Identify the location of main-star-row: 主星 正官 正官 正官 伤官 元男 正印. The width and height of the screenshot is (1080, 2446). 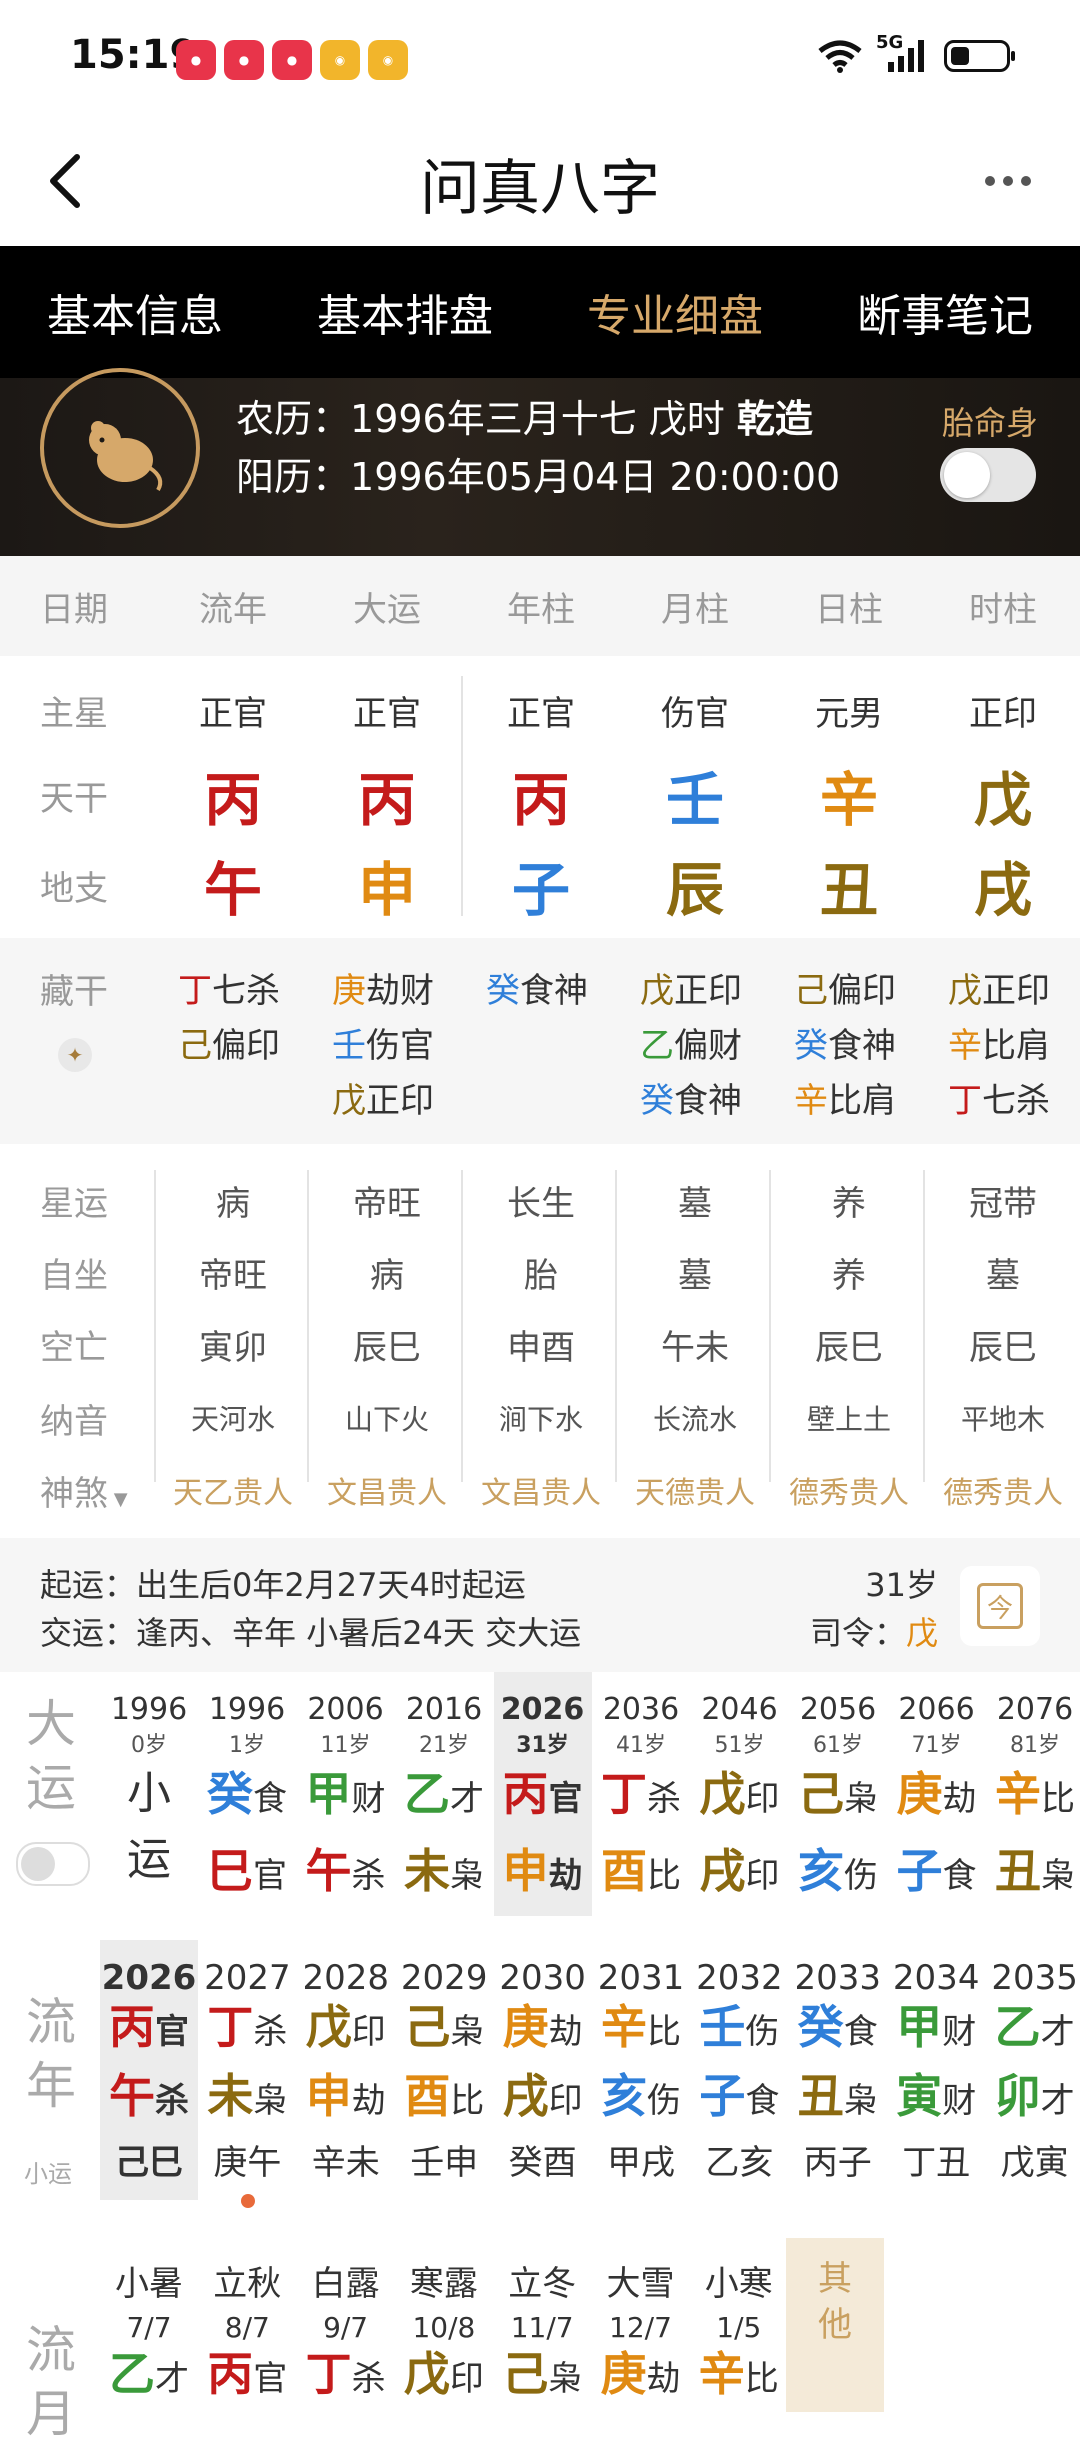
(538, 713).